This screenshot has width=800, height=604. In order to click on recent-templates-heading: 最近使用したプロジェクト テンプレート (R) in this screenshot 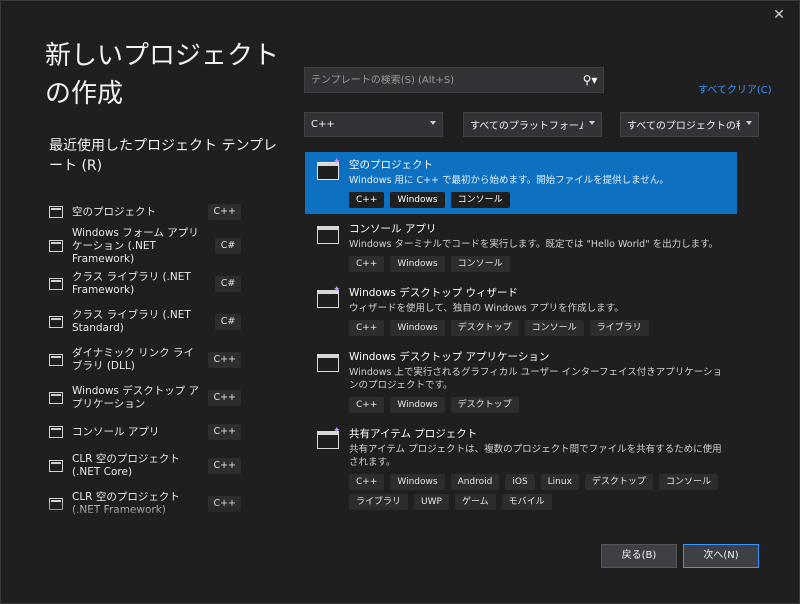, I will do `click(163, 156)`.